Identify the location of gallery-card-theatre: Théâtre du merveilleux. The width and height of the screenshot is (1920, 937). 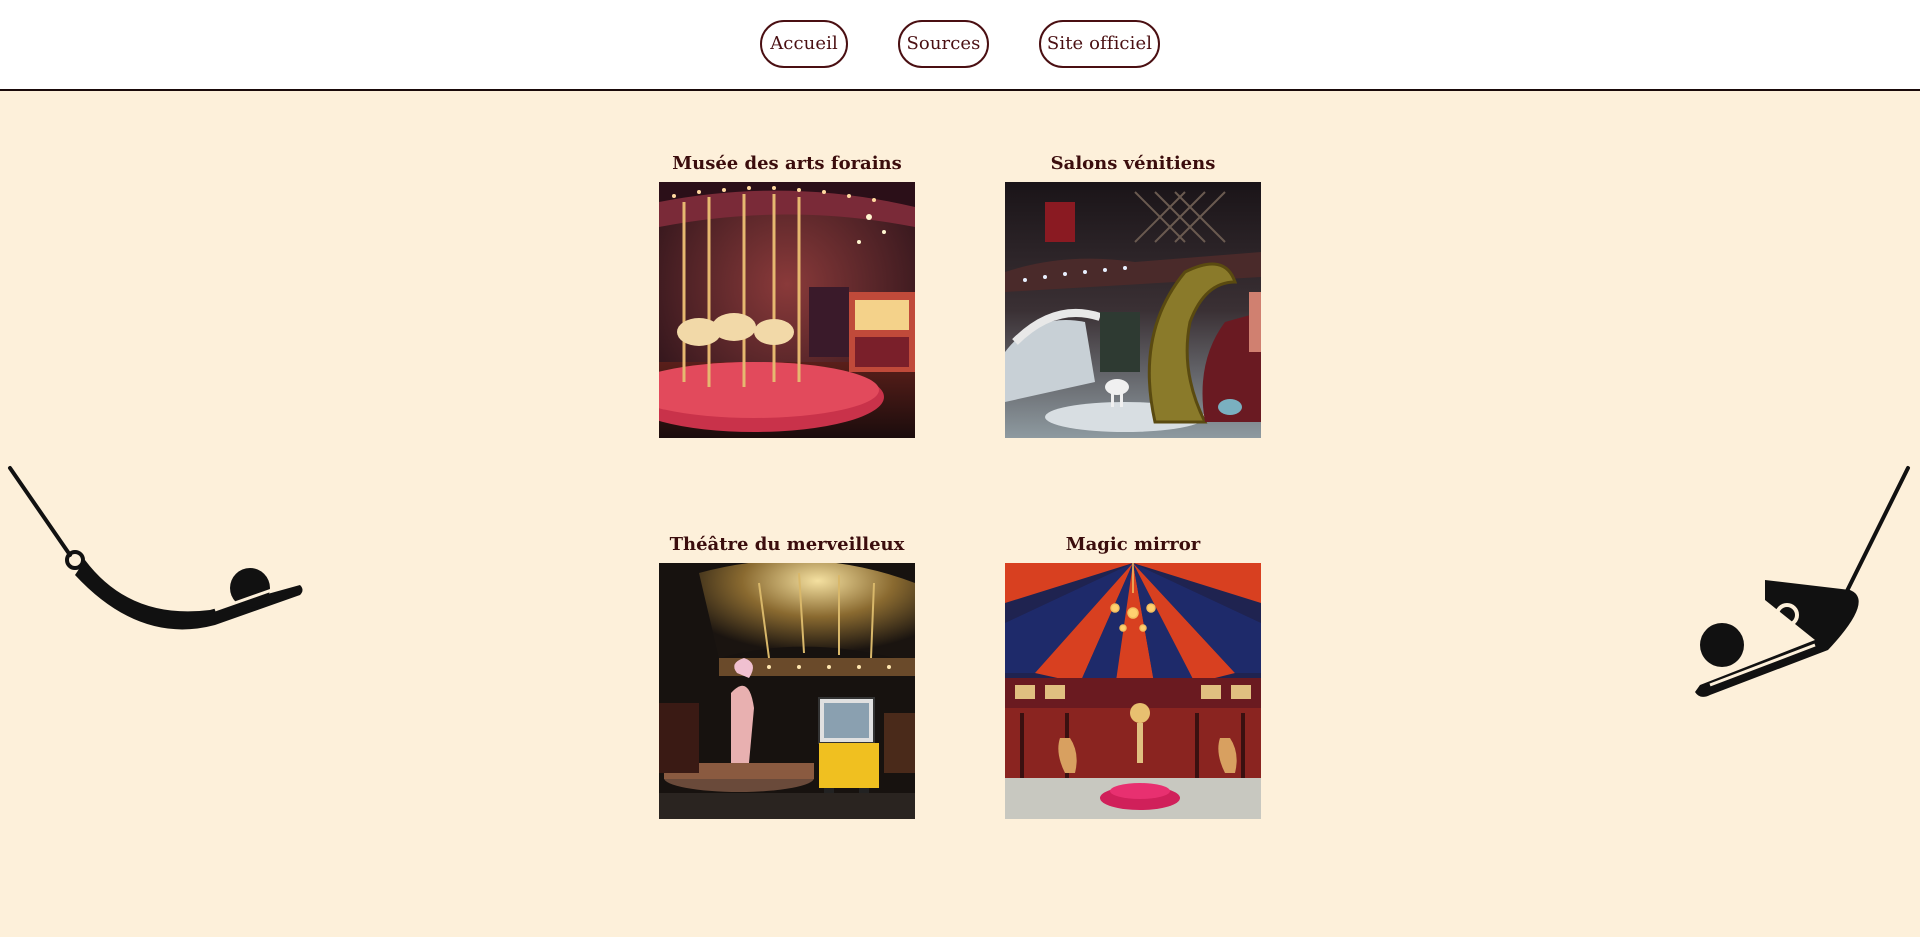
(787, 675).